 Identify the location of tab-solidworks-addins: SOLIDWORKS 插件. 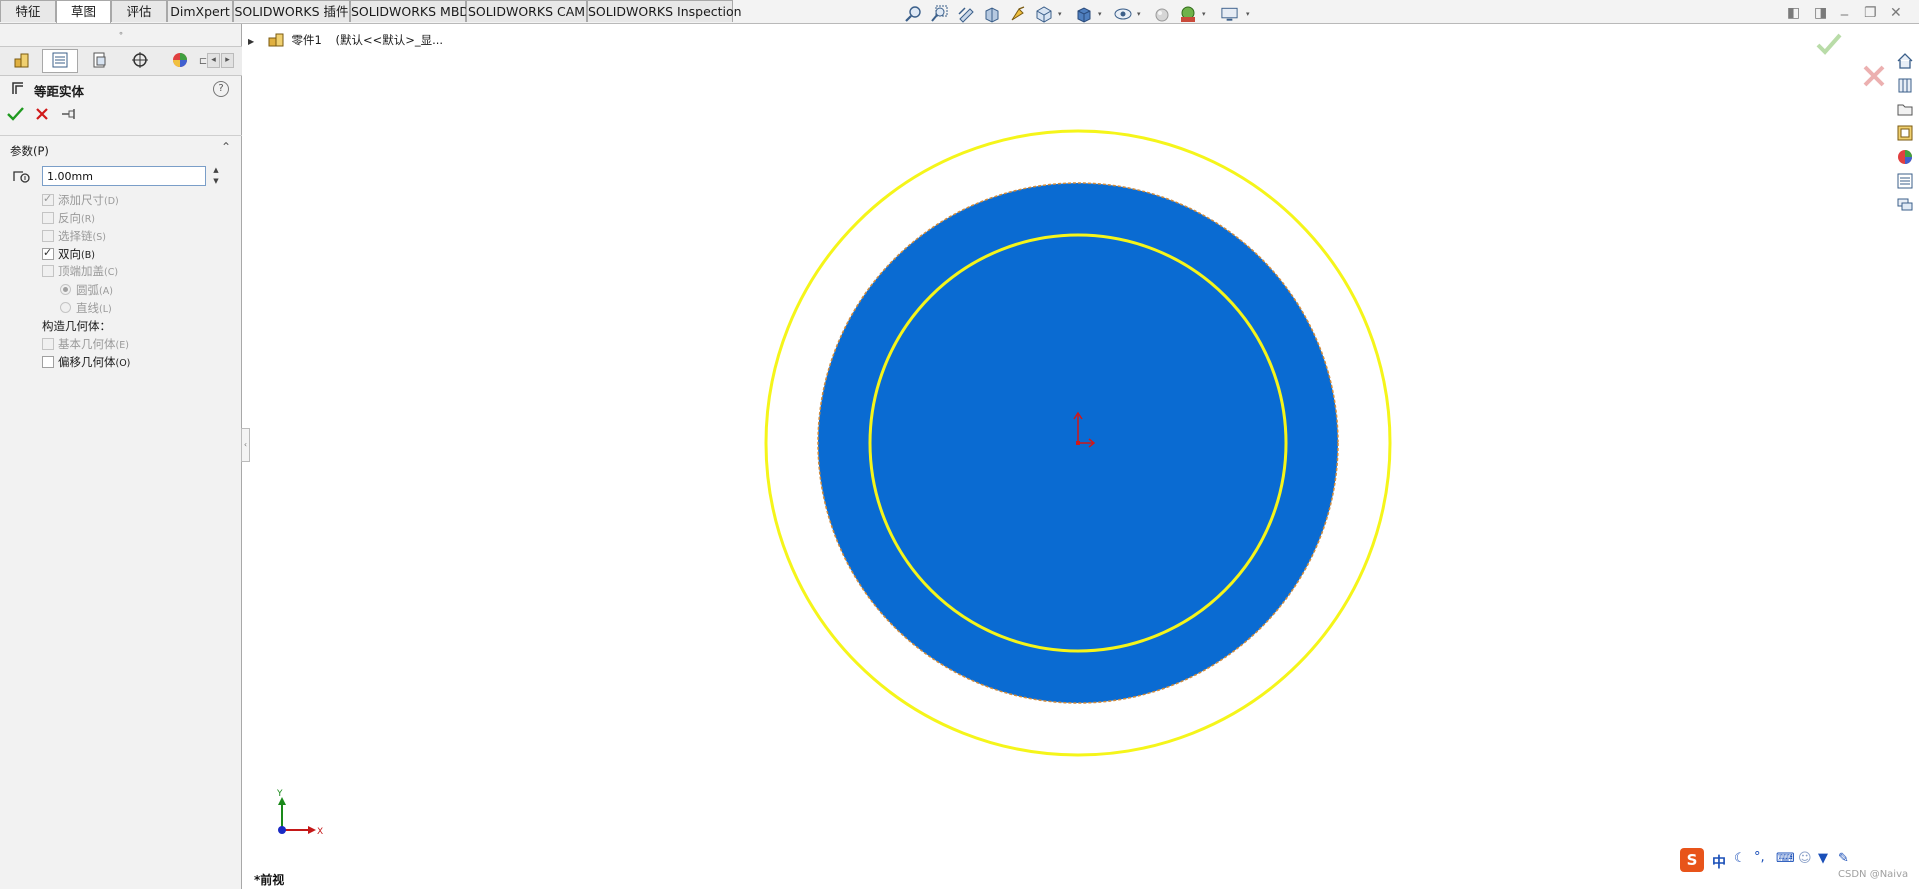
(291, 11).